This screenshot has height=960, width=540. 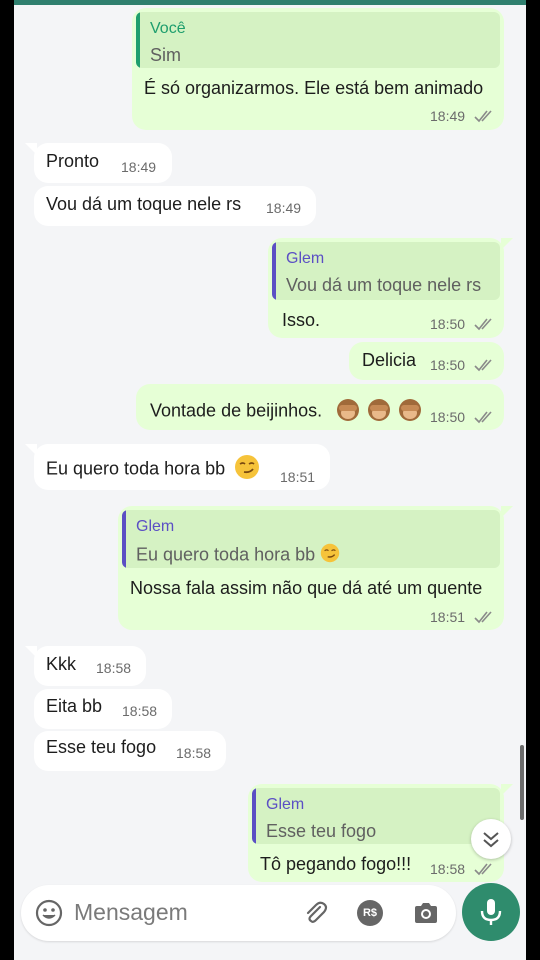 What do you see at coordinates (376, 816) in the screenshot?
I see `quoted-message: Glem Esse teu fogo` at bounding box center [376, 816].